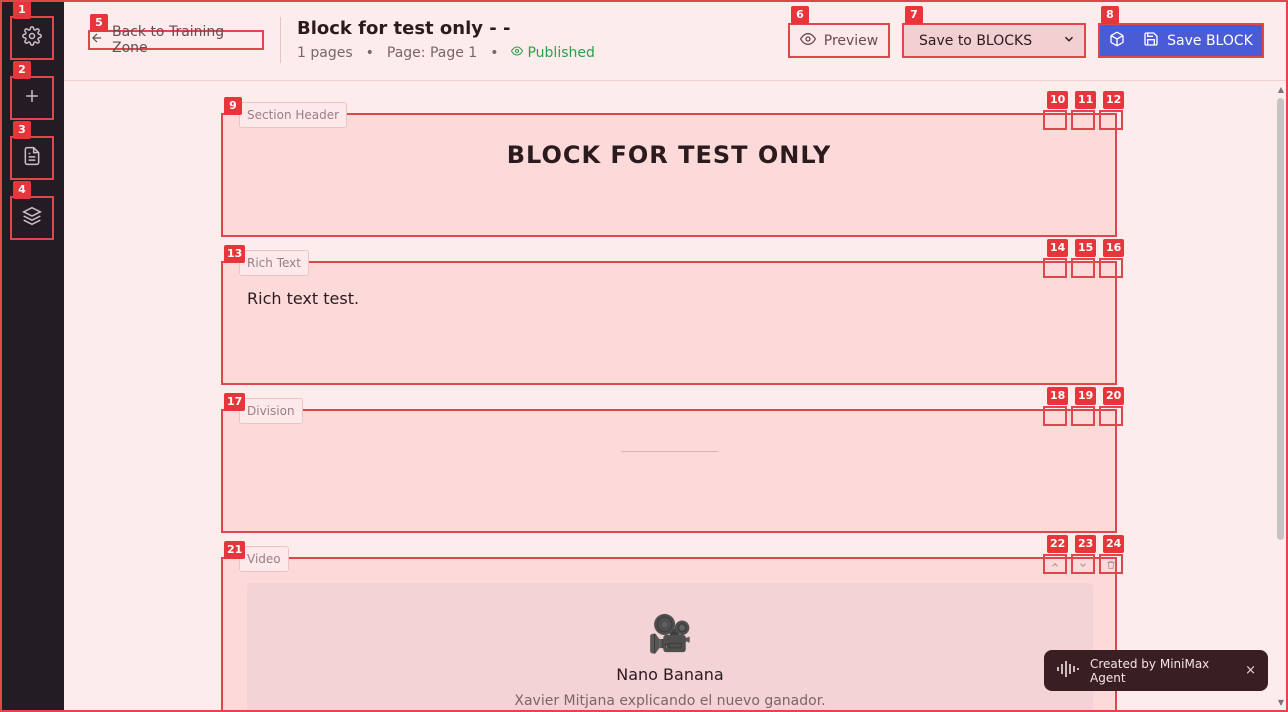  I want to click on preview-label: Preview, so click(851, 40).